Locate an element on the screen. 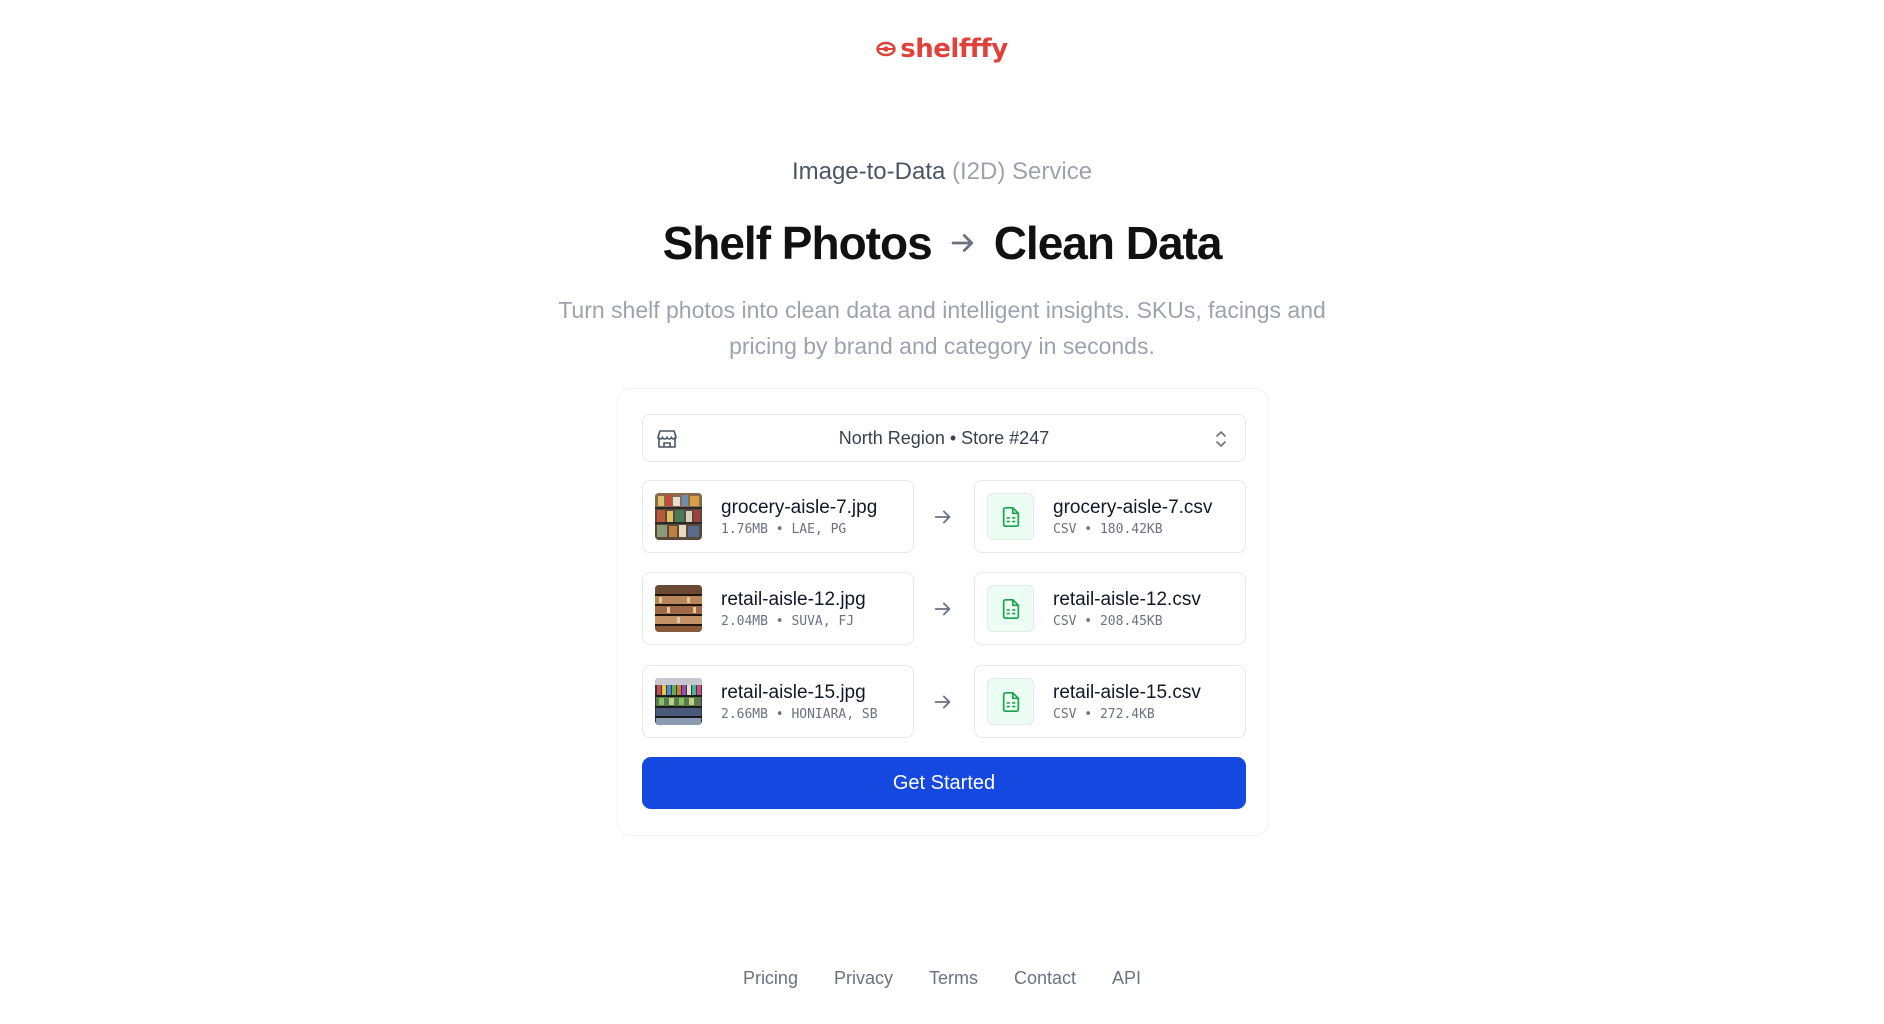 Image resolution: width=1884 pixels, height=1024 pixels. footer-link-pricing: Pricing is located at coordinates (770, 978).